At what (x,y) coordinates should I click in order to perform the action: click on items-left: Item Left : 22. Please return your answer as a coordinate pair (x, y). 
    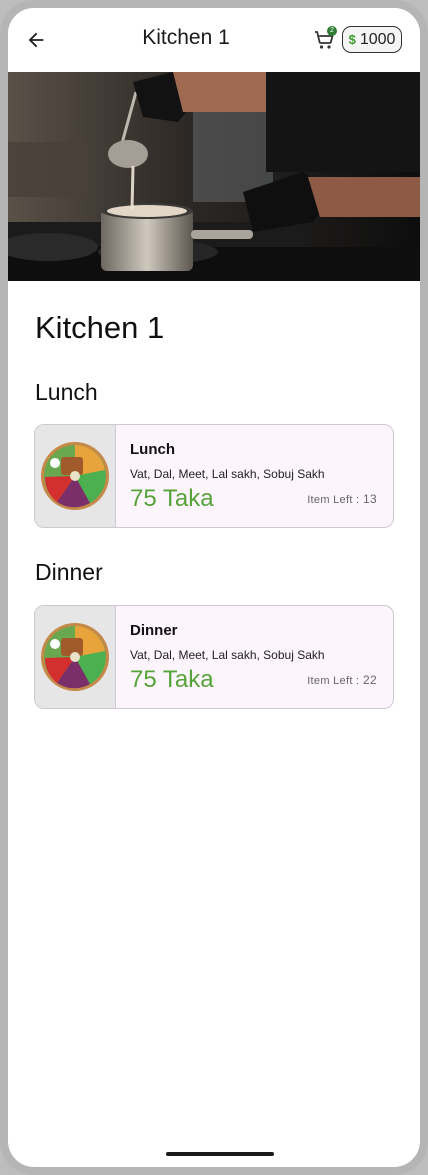
    Looking at the image, I should click on (342, 680).